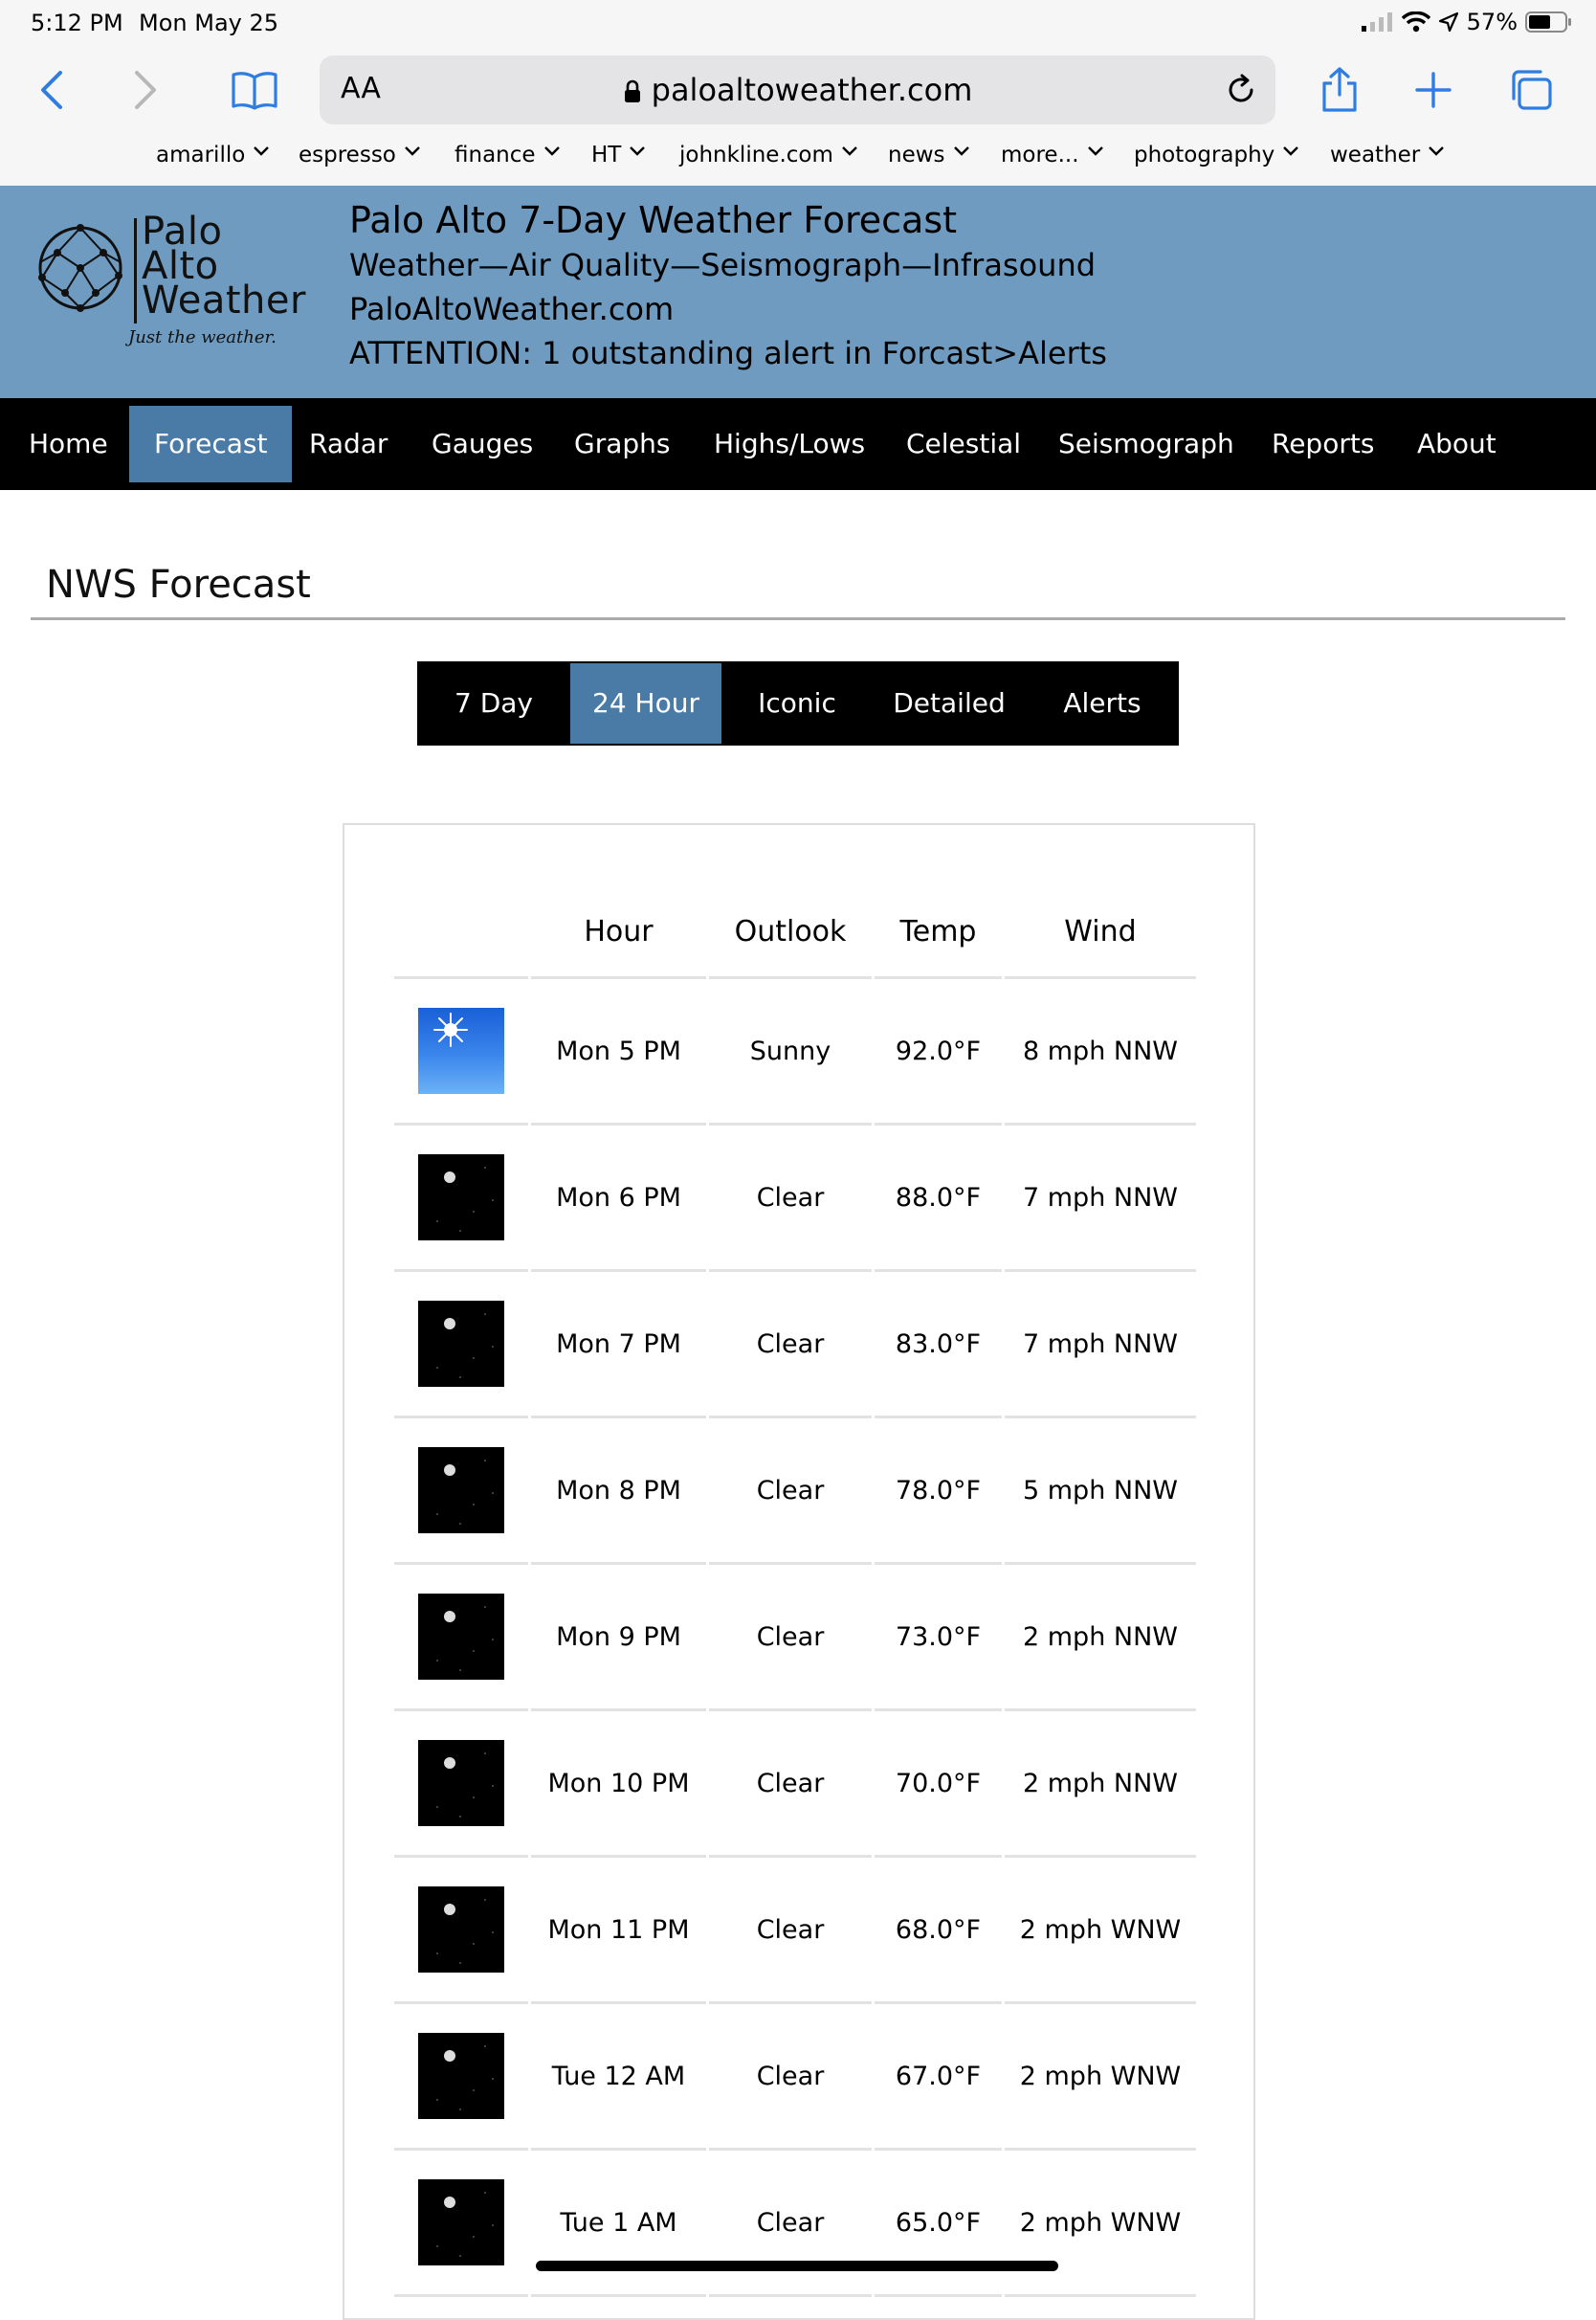 This screenshot has width=1596, height=2320. I want to click on address-bar: AA paloaltoweather.com, so click(798, 90).